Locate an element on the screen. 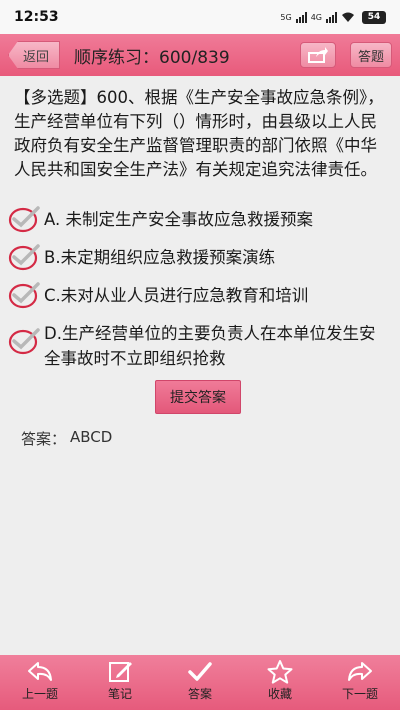  arrow-left-icon is located at coordinates (40, 671).